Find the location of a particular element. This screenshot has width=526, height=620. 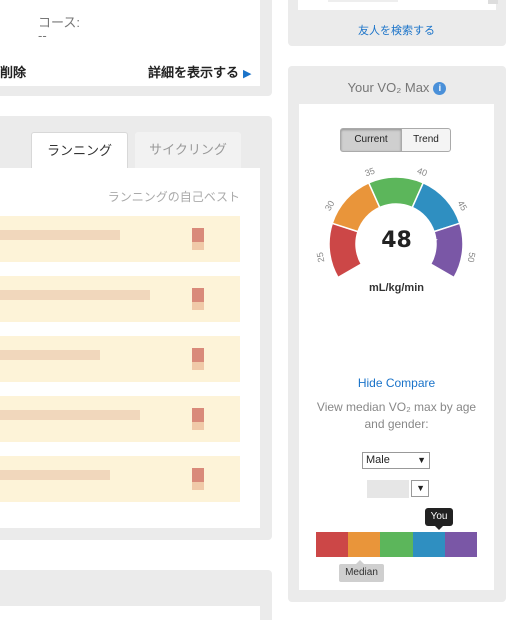

vo2-comparison-scale is located at coordinates (397, 544).